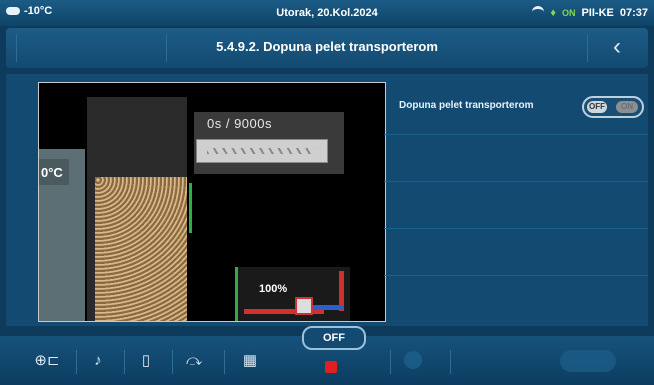 This screenshot has width=654, height=385. I want to click on status-right: ♦ ON PII-KE 07:37, so click(590, 12).